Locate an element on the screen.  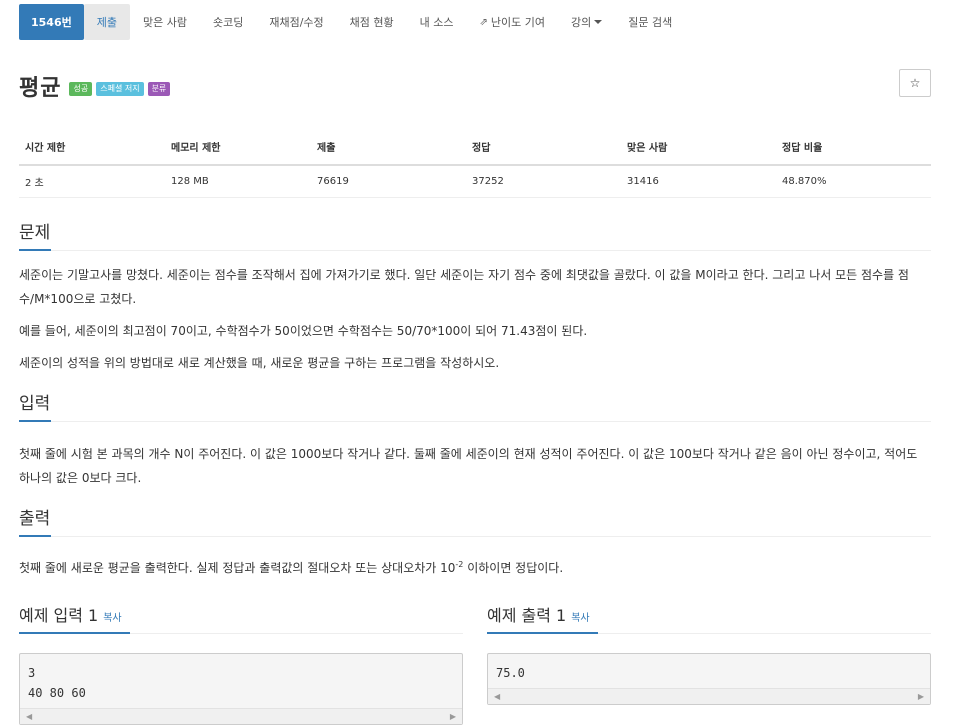
tab-my-source: 내 소스 is located at coordinates (437, 22).